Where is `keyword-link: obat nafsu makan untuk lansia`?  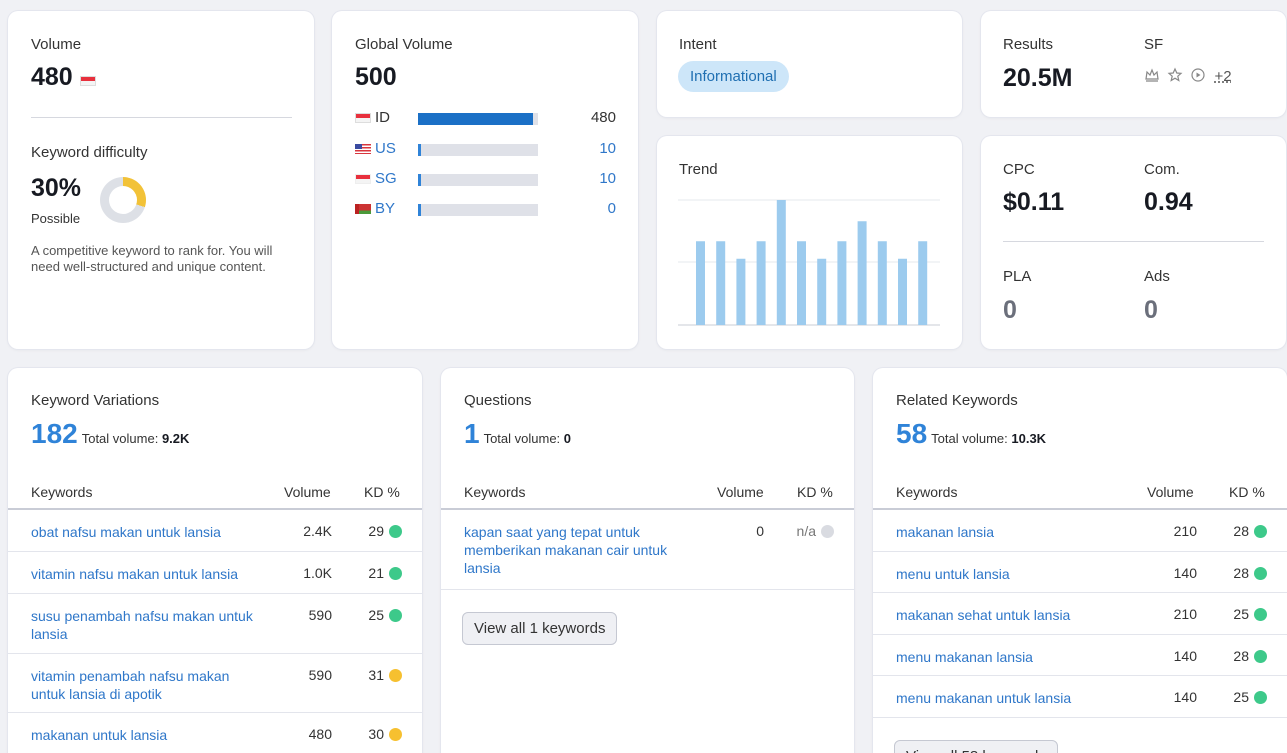
keyword-link: obat nafsu makan untuk lansia is located at coordinates (126, 532).